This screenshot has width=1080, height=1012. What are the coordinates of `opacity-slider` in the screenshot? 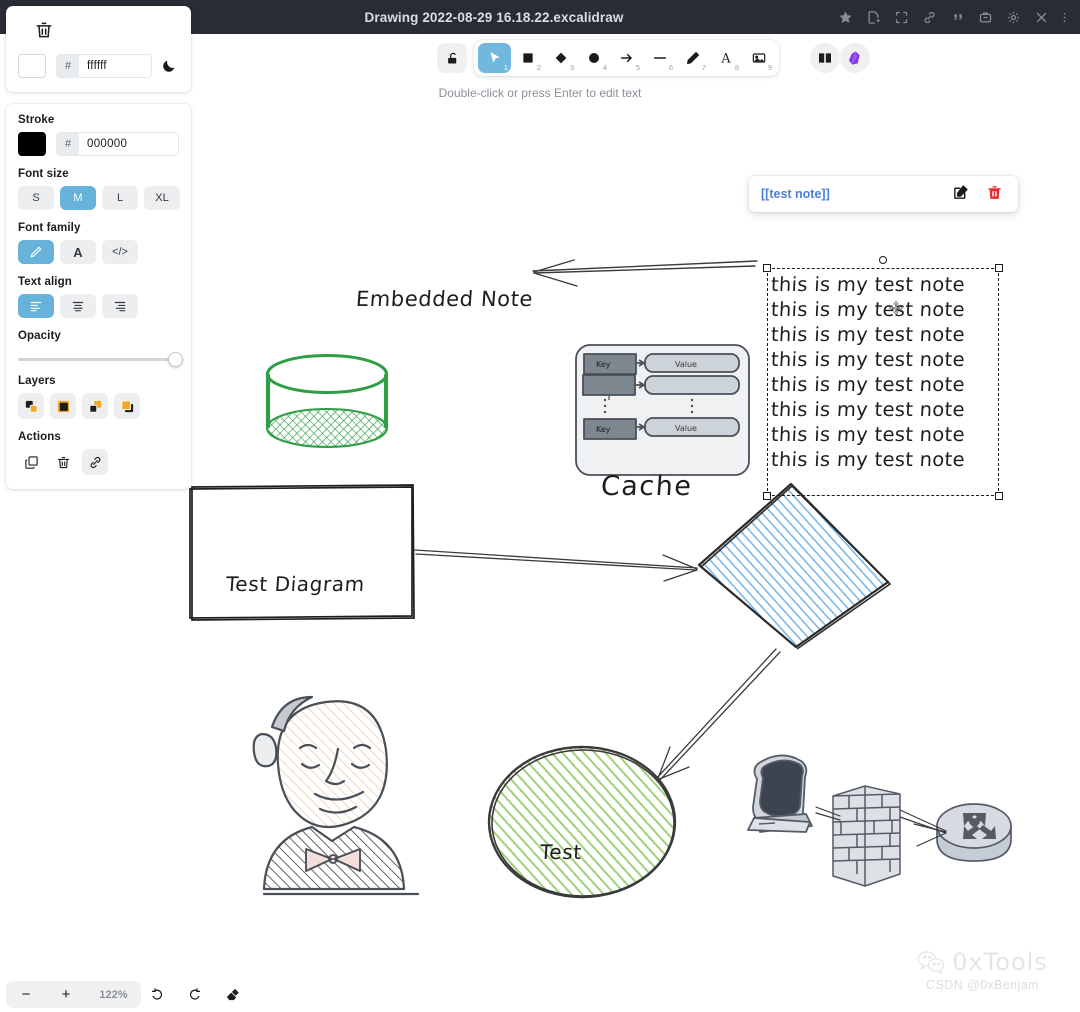 It's located at (100, 359).